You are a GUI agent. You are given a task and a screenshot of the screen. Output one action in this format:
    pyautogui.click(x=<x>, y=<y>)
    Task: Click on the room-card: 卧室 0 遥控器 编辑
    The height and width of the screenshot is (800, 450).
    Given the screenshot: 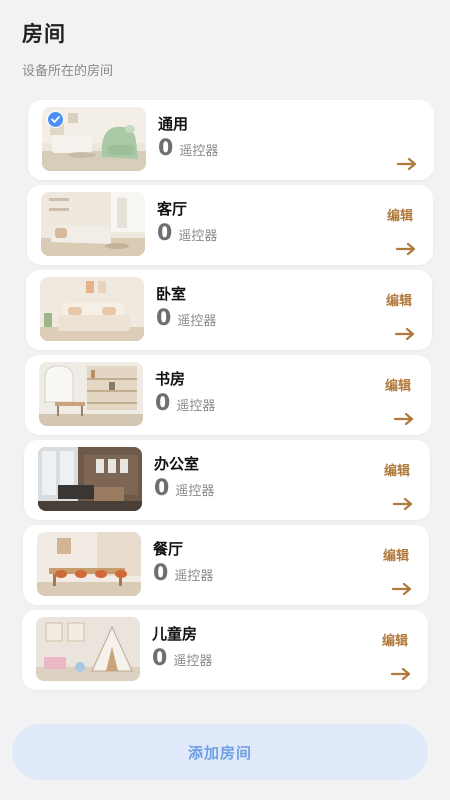 What is the action you would take?
    pyautogui.click(x=229, y=310)
    